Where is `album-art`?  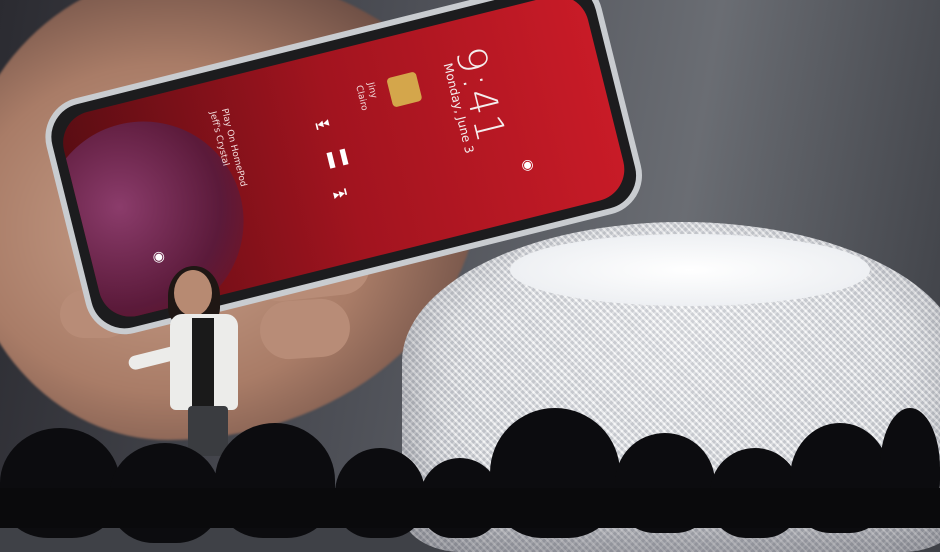
album-art is located at coordinates (404, 89).